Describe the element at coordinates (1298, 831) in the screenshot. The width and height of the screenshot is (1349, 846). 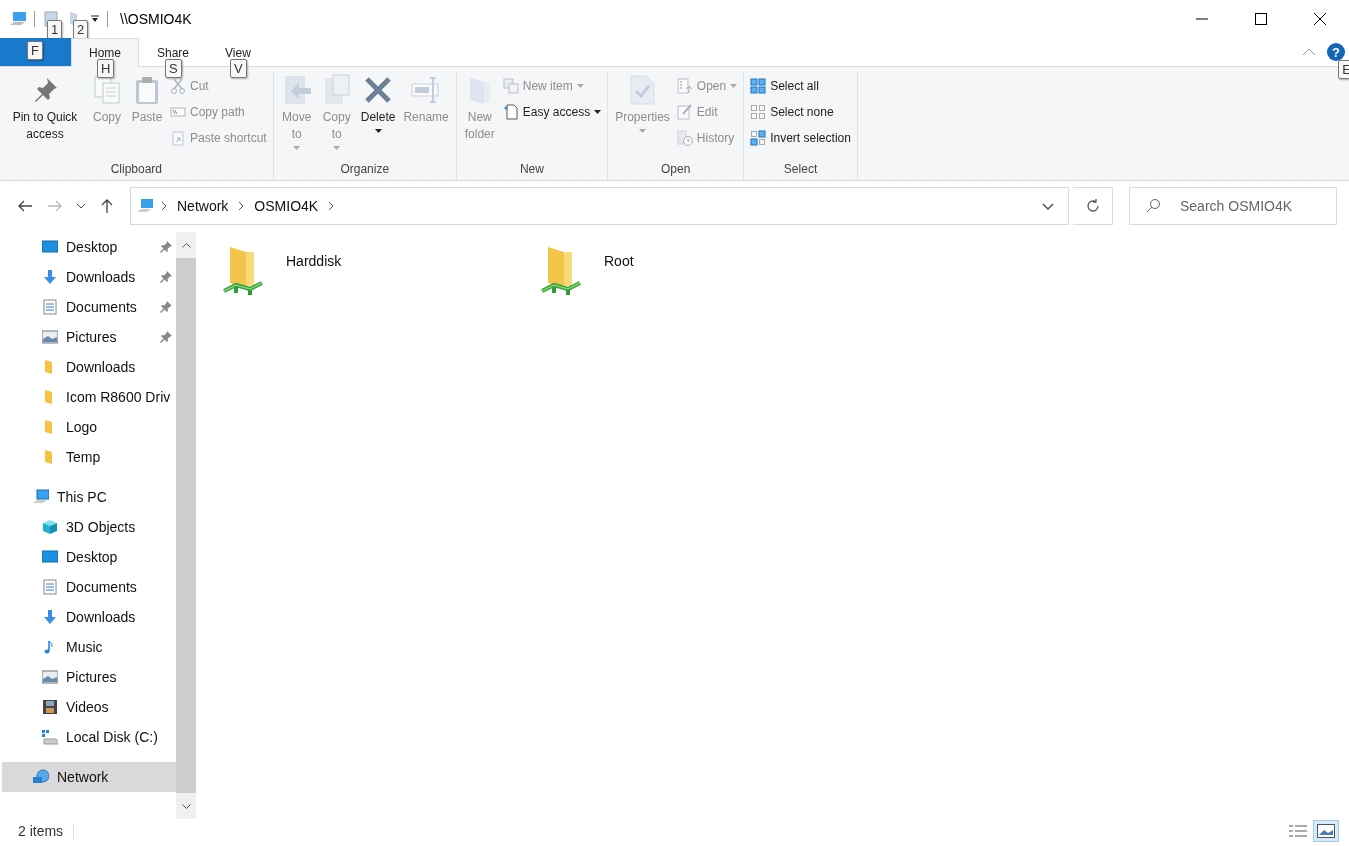
I see `details-view-icon` at that location.